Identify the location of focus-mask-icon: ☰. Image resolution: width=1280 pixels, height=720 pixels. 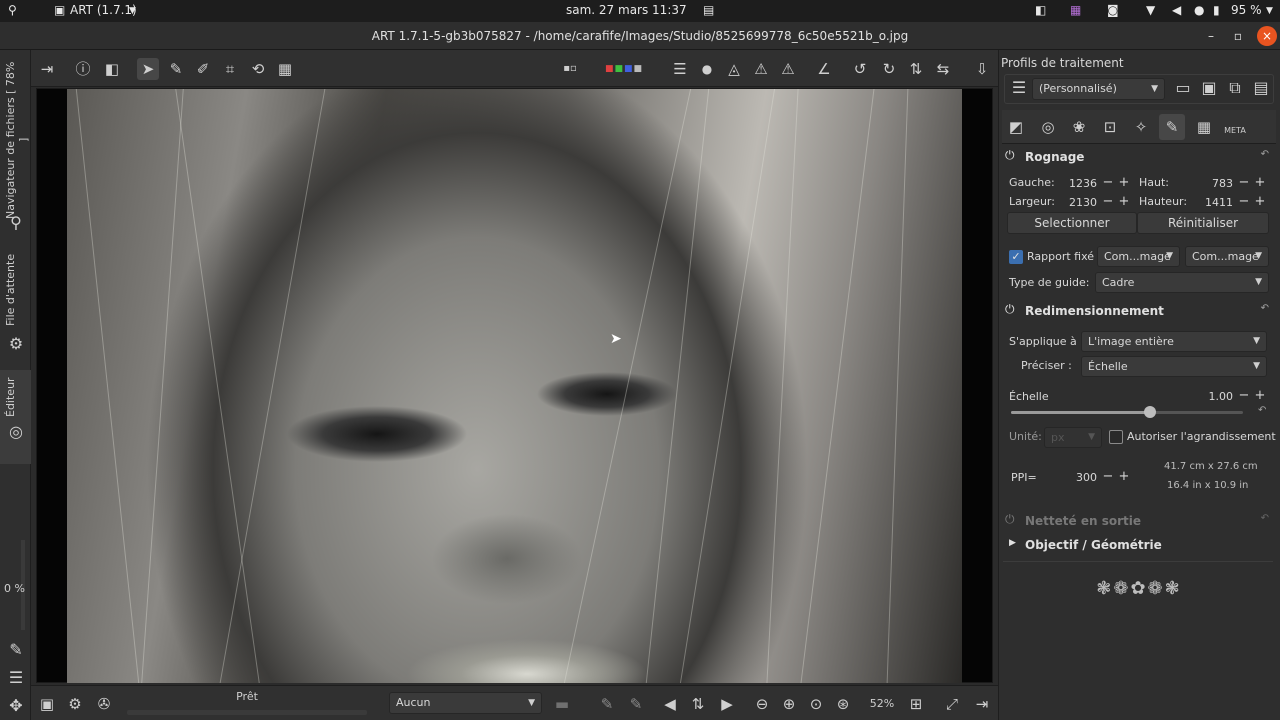
(680, 69).